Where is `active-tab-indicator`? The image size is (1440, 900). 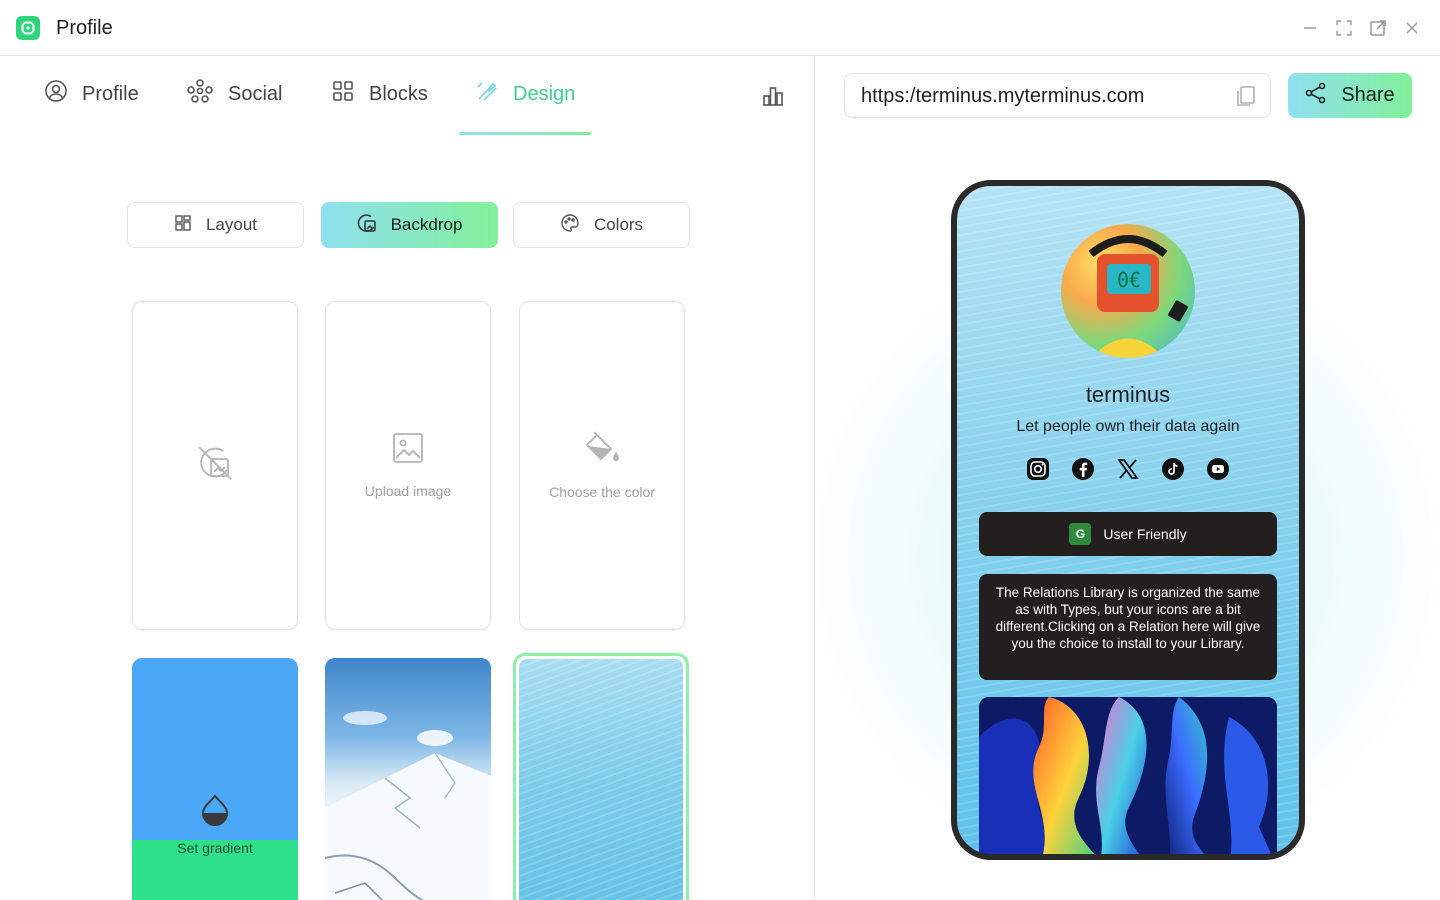
active-tab-indicator is located at coordinates (525, 133).